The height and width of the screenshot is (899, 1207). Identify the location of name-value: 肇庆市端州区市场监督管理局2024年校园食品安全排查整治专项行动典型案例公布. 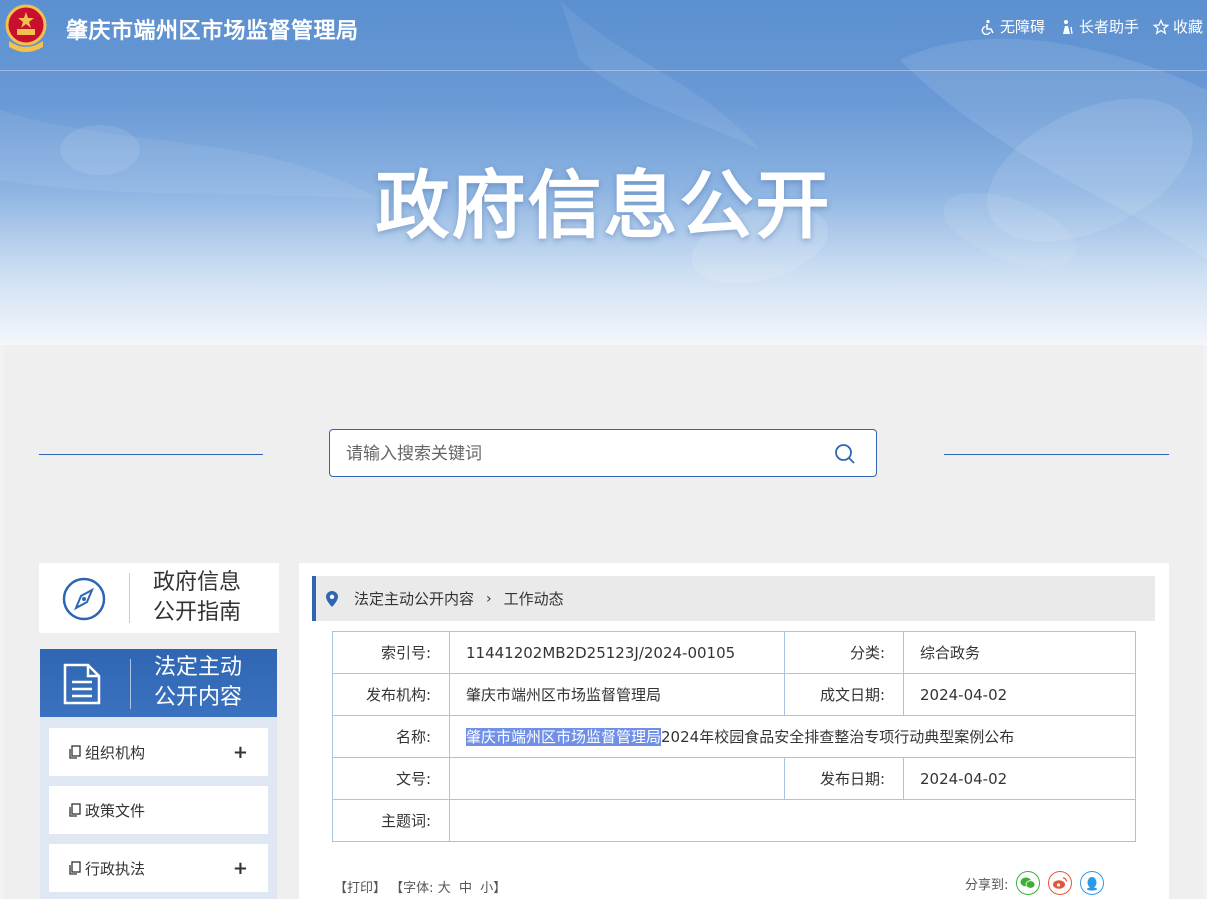
(792, 736).